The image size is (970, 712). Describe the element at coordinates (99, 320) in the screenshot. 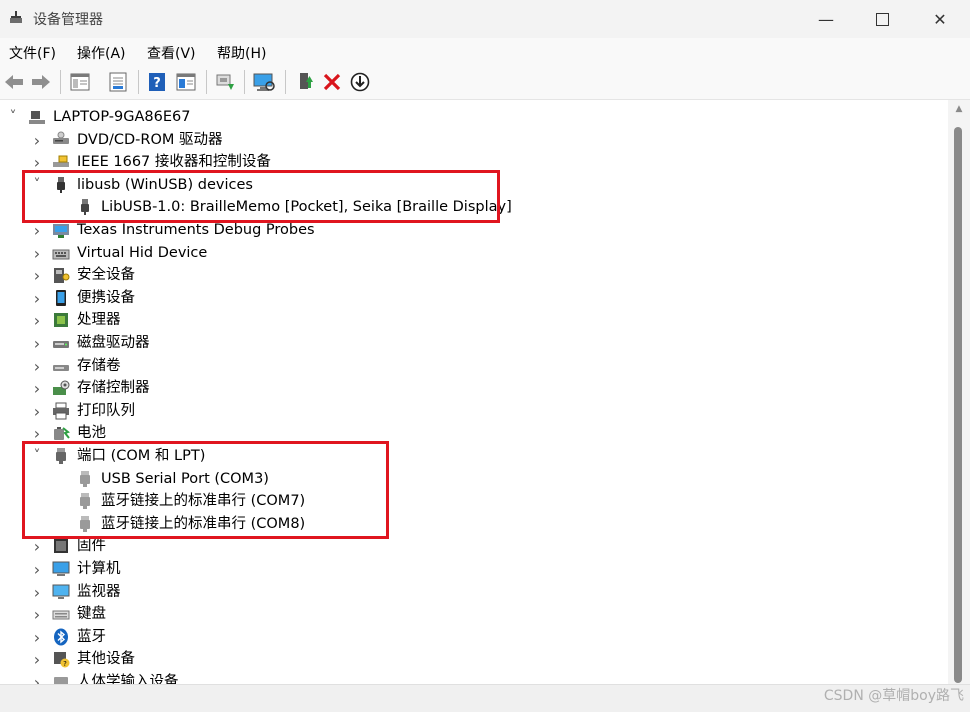

I see `tree-category: 处理器` at that location.